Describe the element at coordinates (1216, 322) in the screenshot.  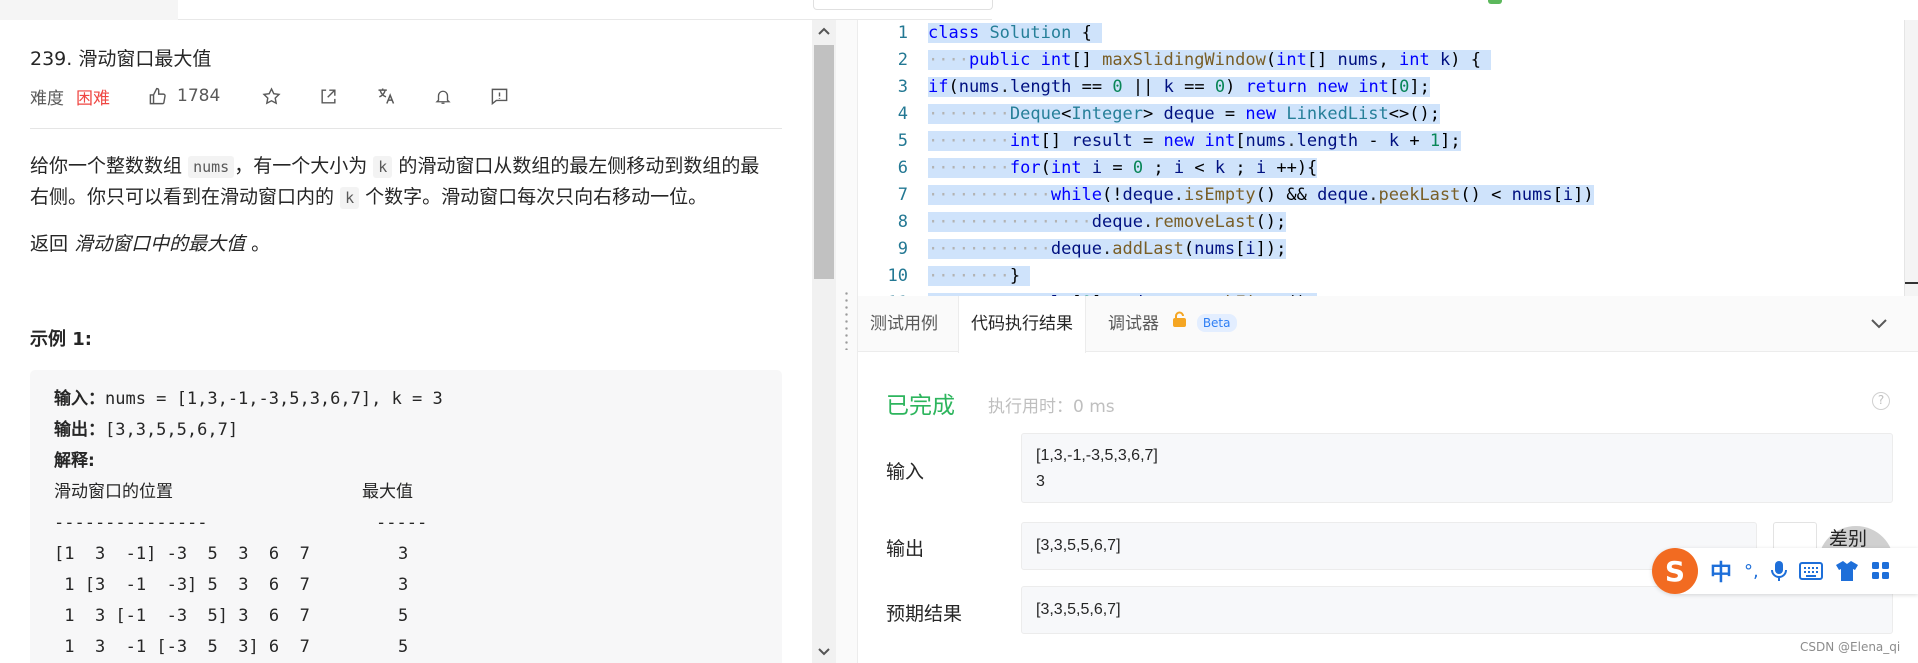
I see `beta-badge: Beta` at that location.